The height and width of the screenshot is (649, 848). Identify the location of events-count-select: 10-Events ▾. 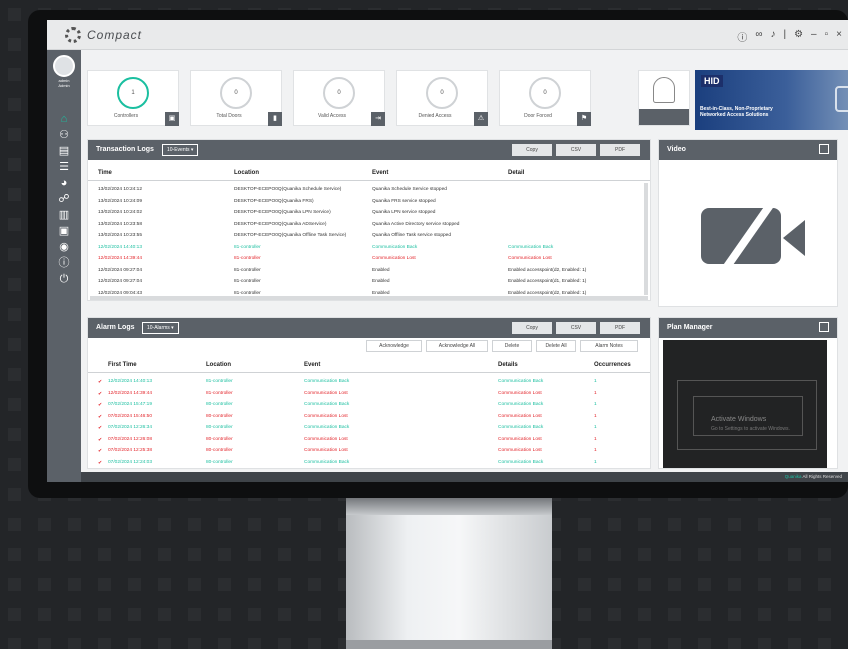
(180, 150).